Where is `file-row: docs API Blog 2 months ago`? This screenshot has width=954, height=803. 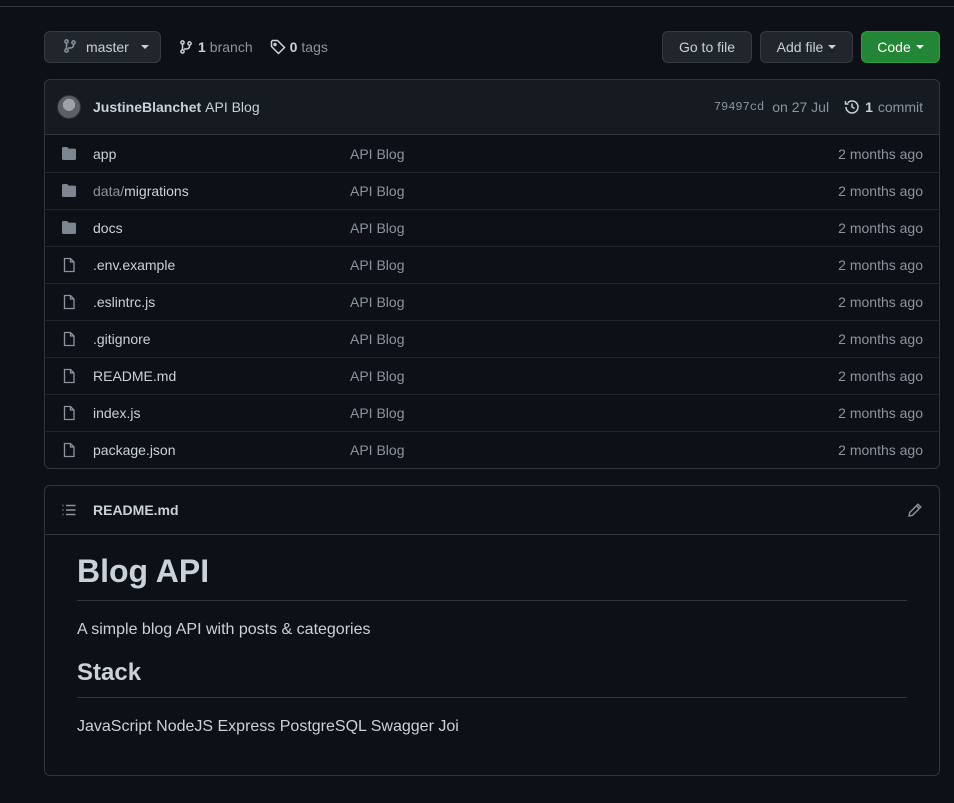
file-row: docs API Blog 2 months ago is located at coordinates (492, 227).